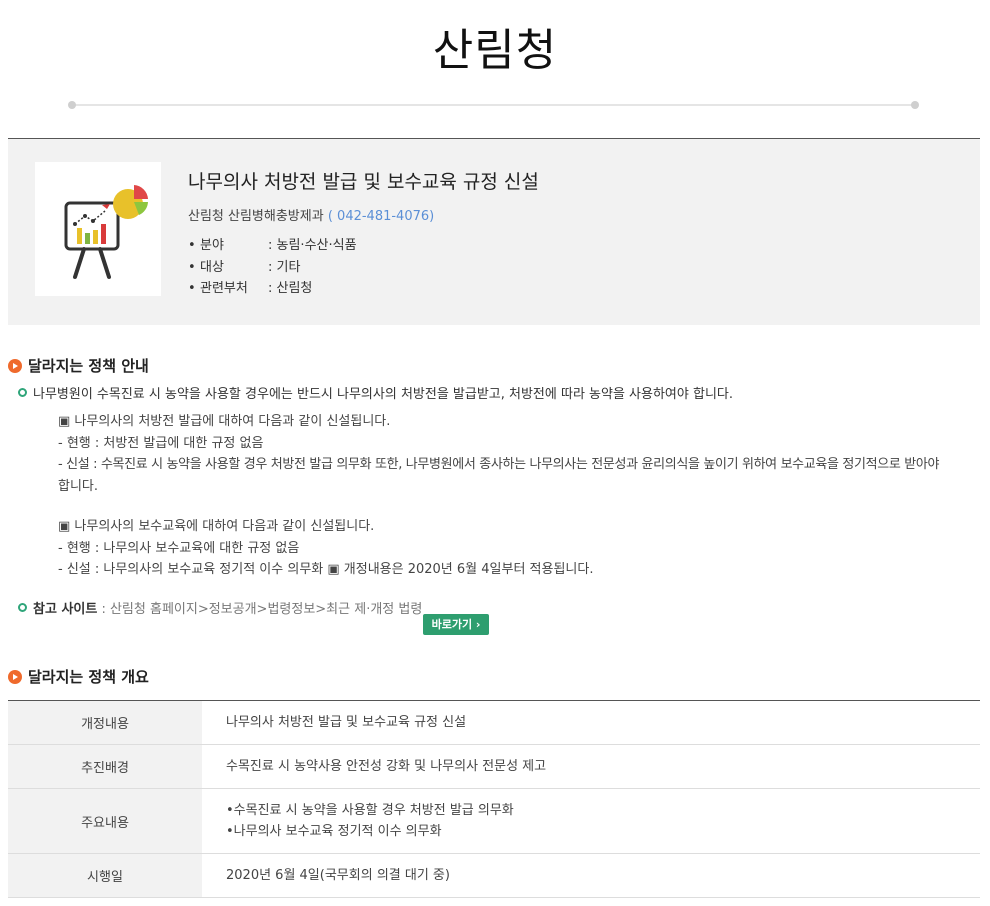  What do you see at coordinates (456, 624) in the screenshot?
I see `go-button: 바로가기 ›` at bounding box center [456, 624].